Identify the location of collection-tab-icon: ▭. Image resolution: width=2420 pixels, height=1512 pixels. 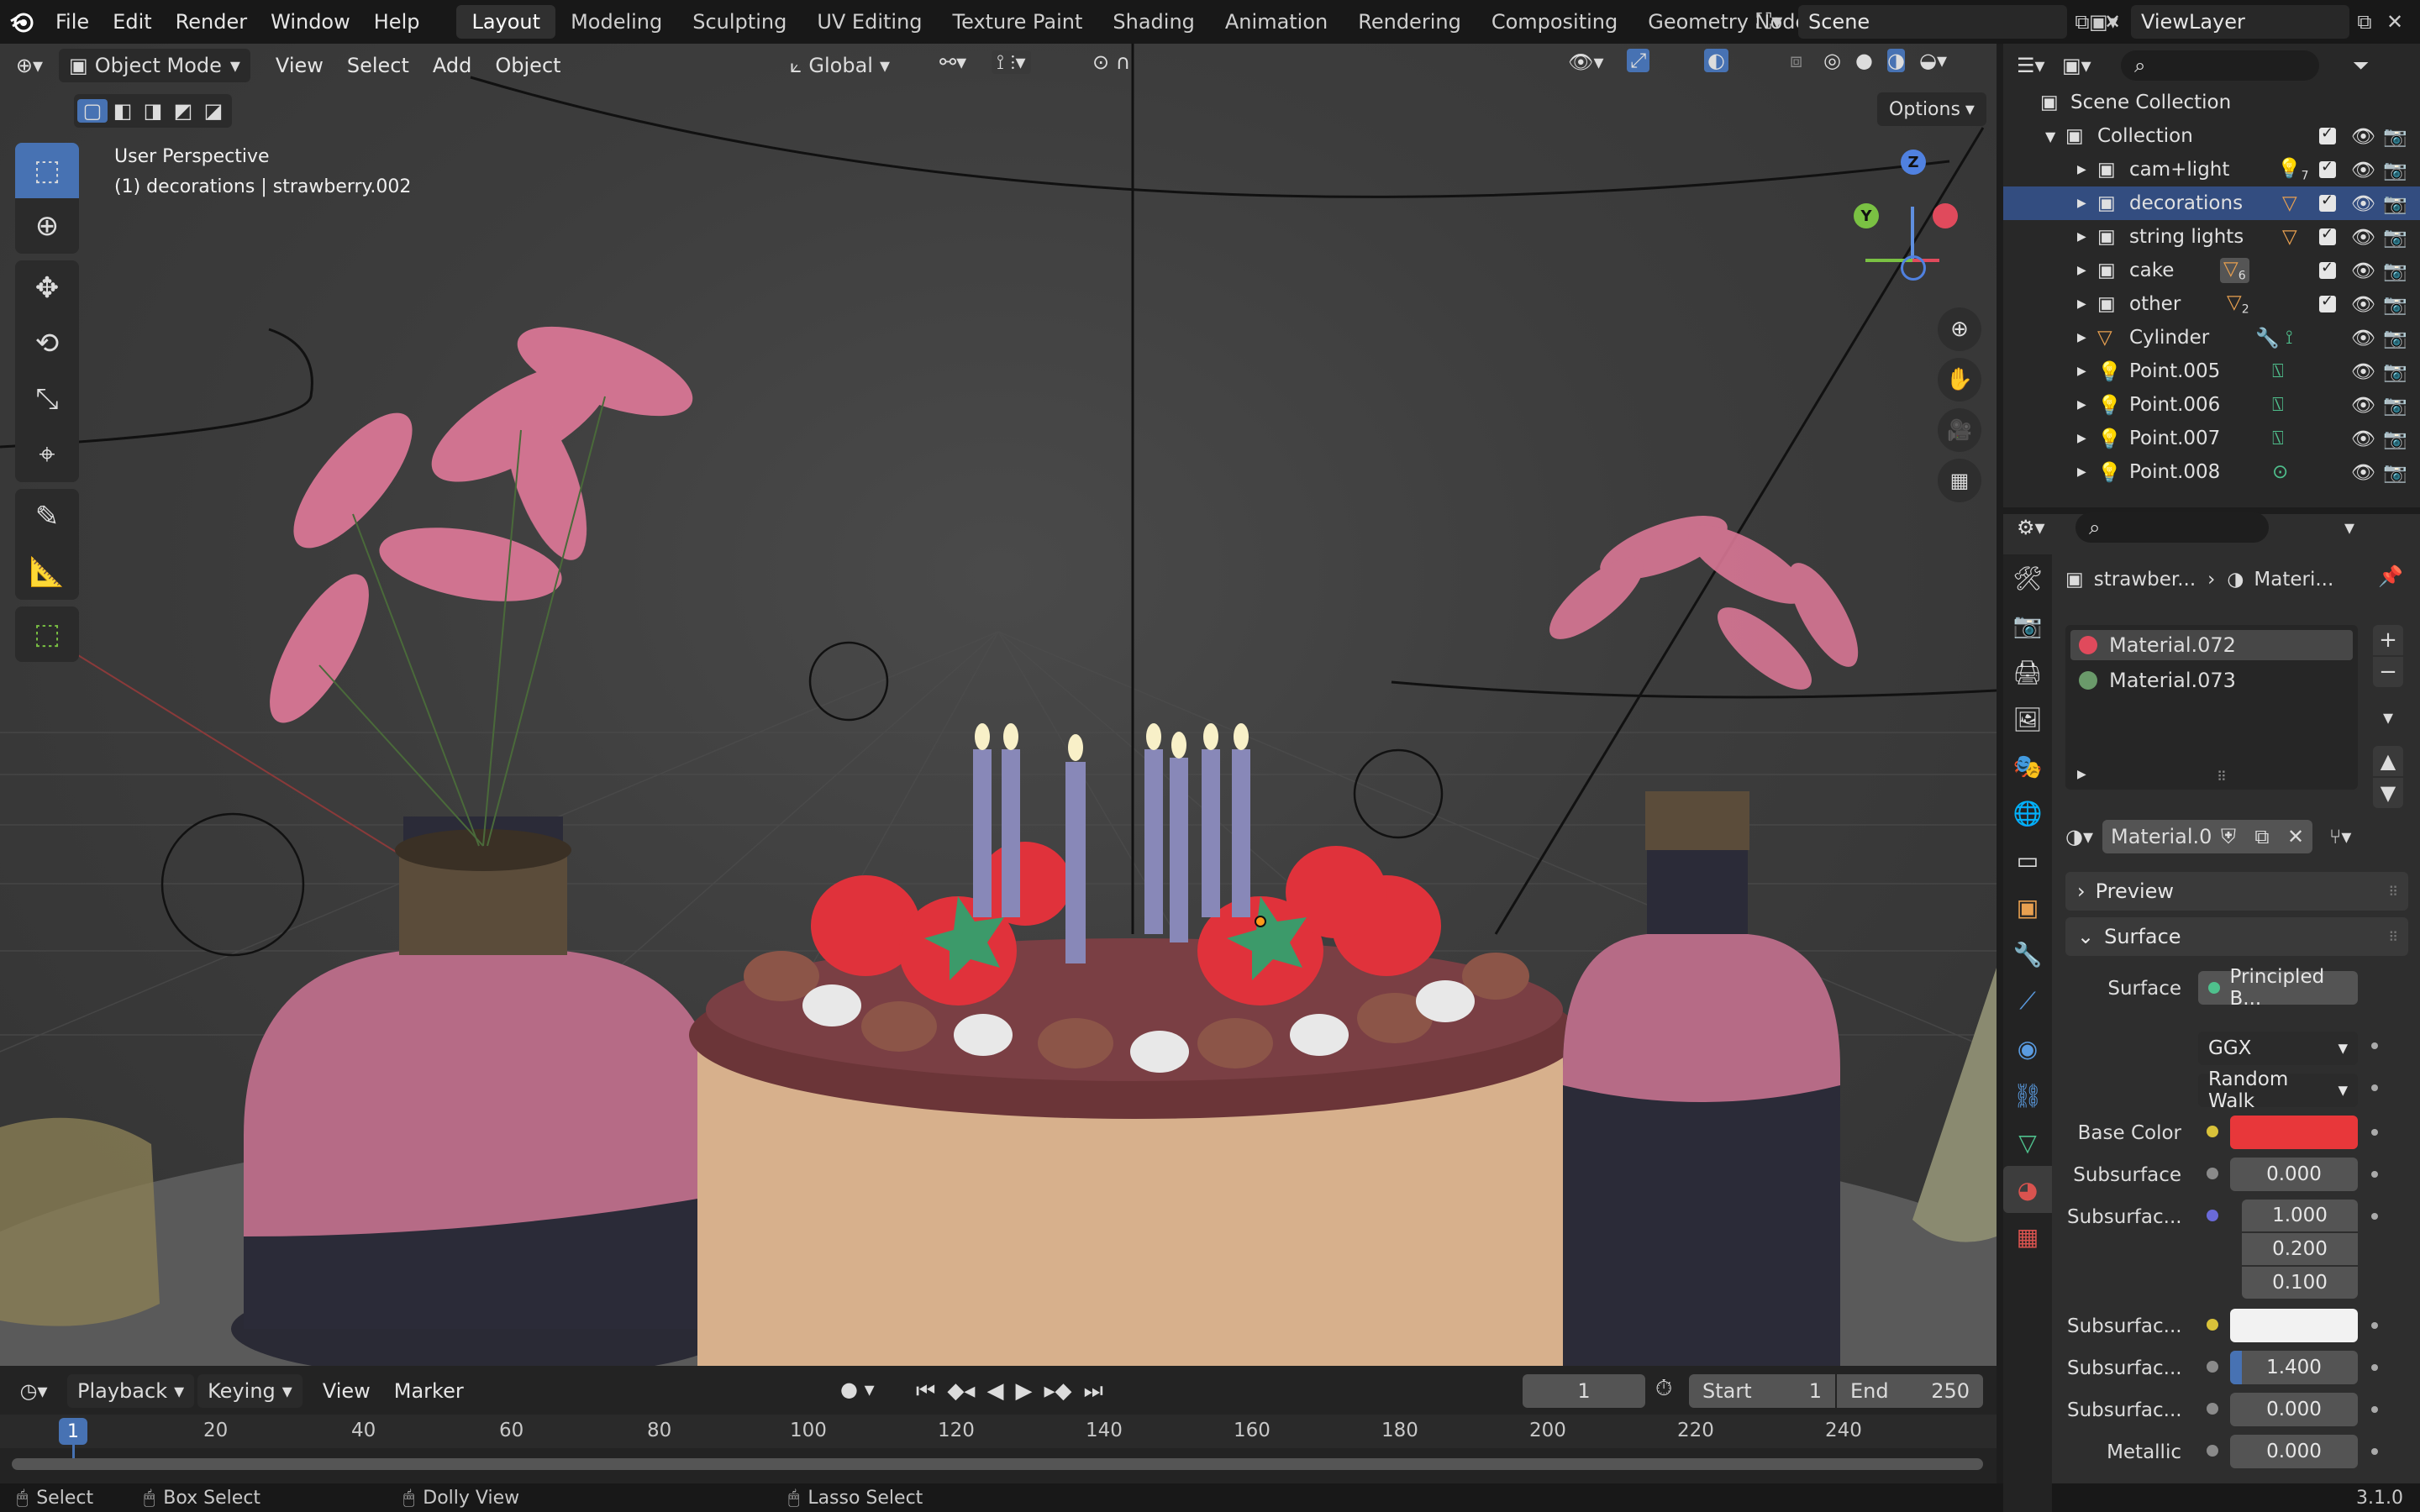
(2028, 860).